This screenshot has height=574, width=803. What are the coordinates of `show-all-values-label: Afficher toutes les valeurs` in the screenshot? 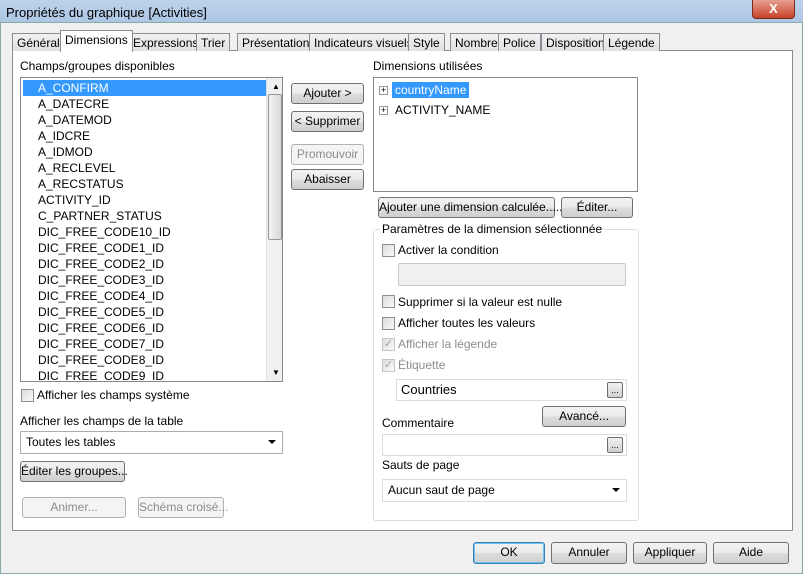 It's located at (467, 323).